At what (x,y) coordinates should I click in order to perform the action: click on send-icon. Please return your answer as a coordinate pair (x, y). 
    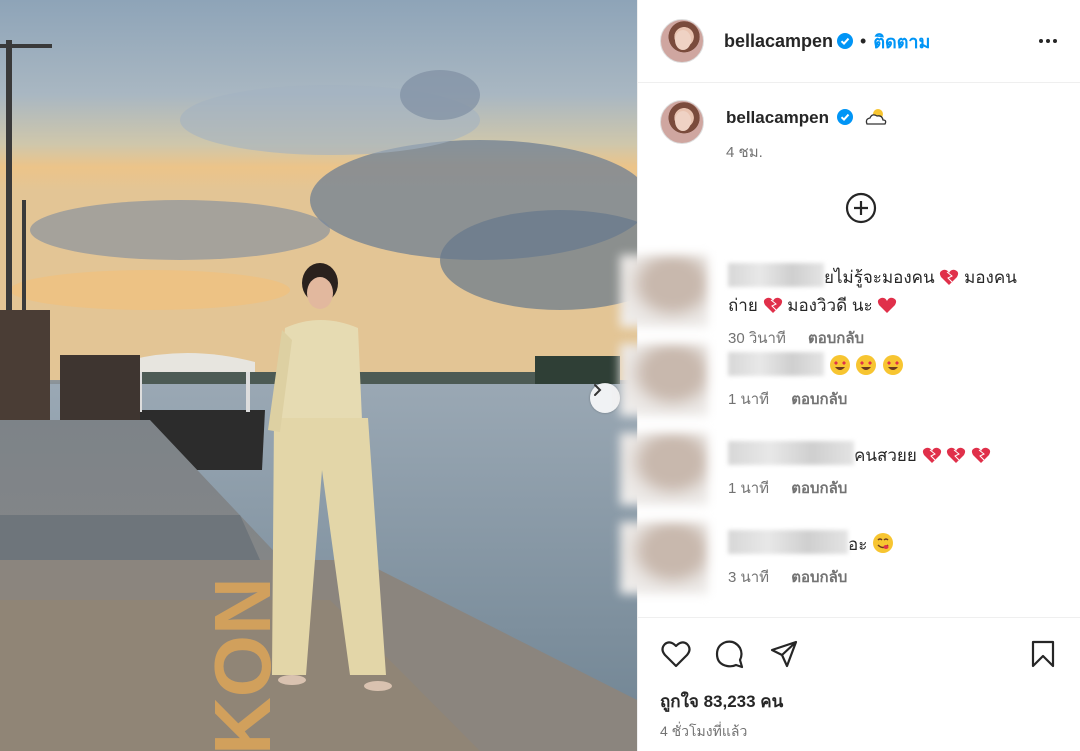
    Looking at the image, I should click on (784, 654).